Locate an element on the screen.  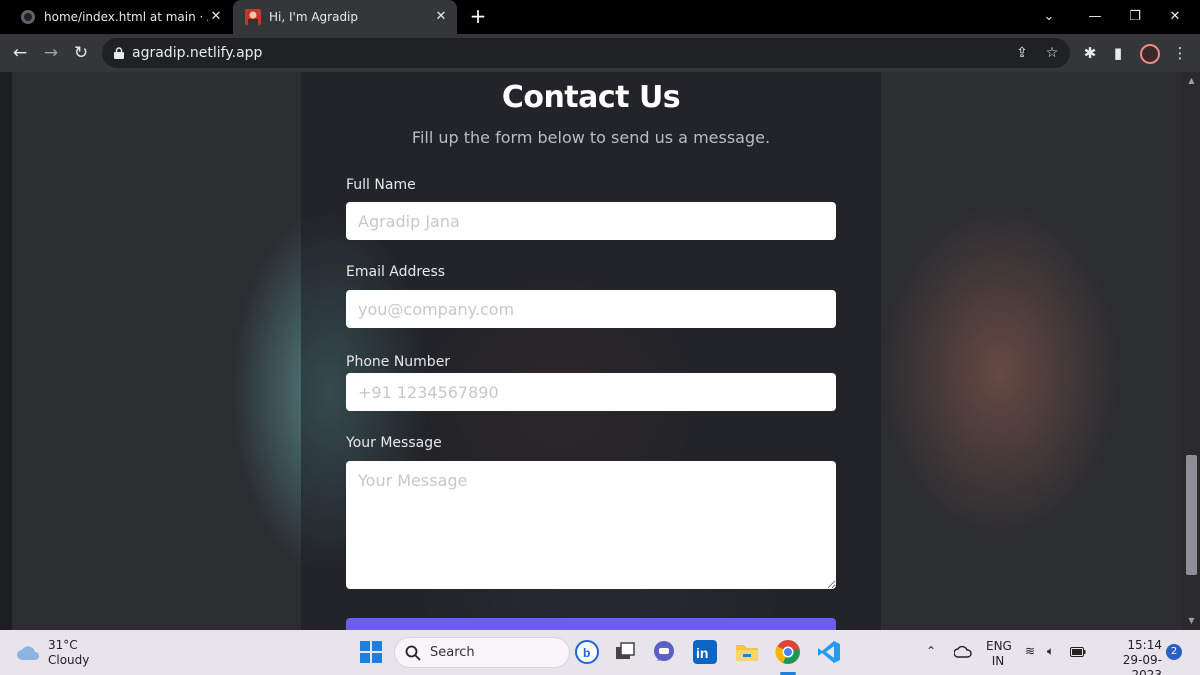
tab-title: Hi, I'm Agradip is located at coordinates (314, 17).